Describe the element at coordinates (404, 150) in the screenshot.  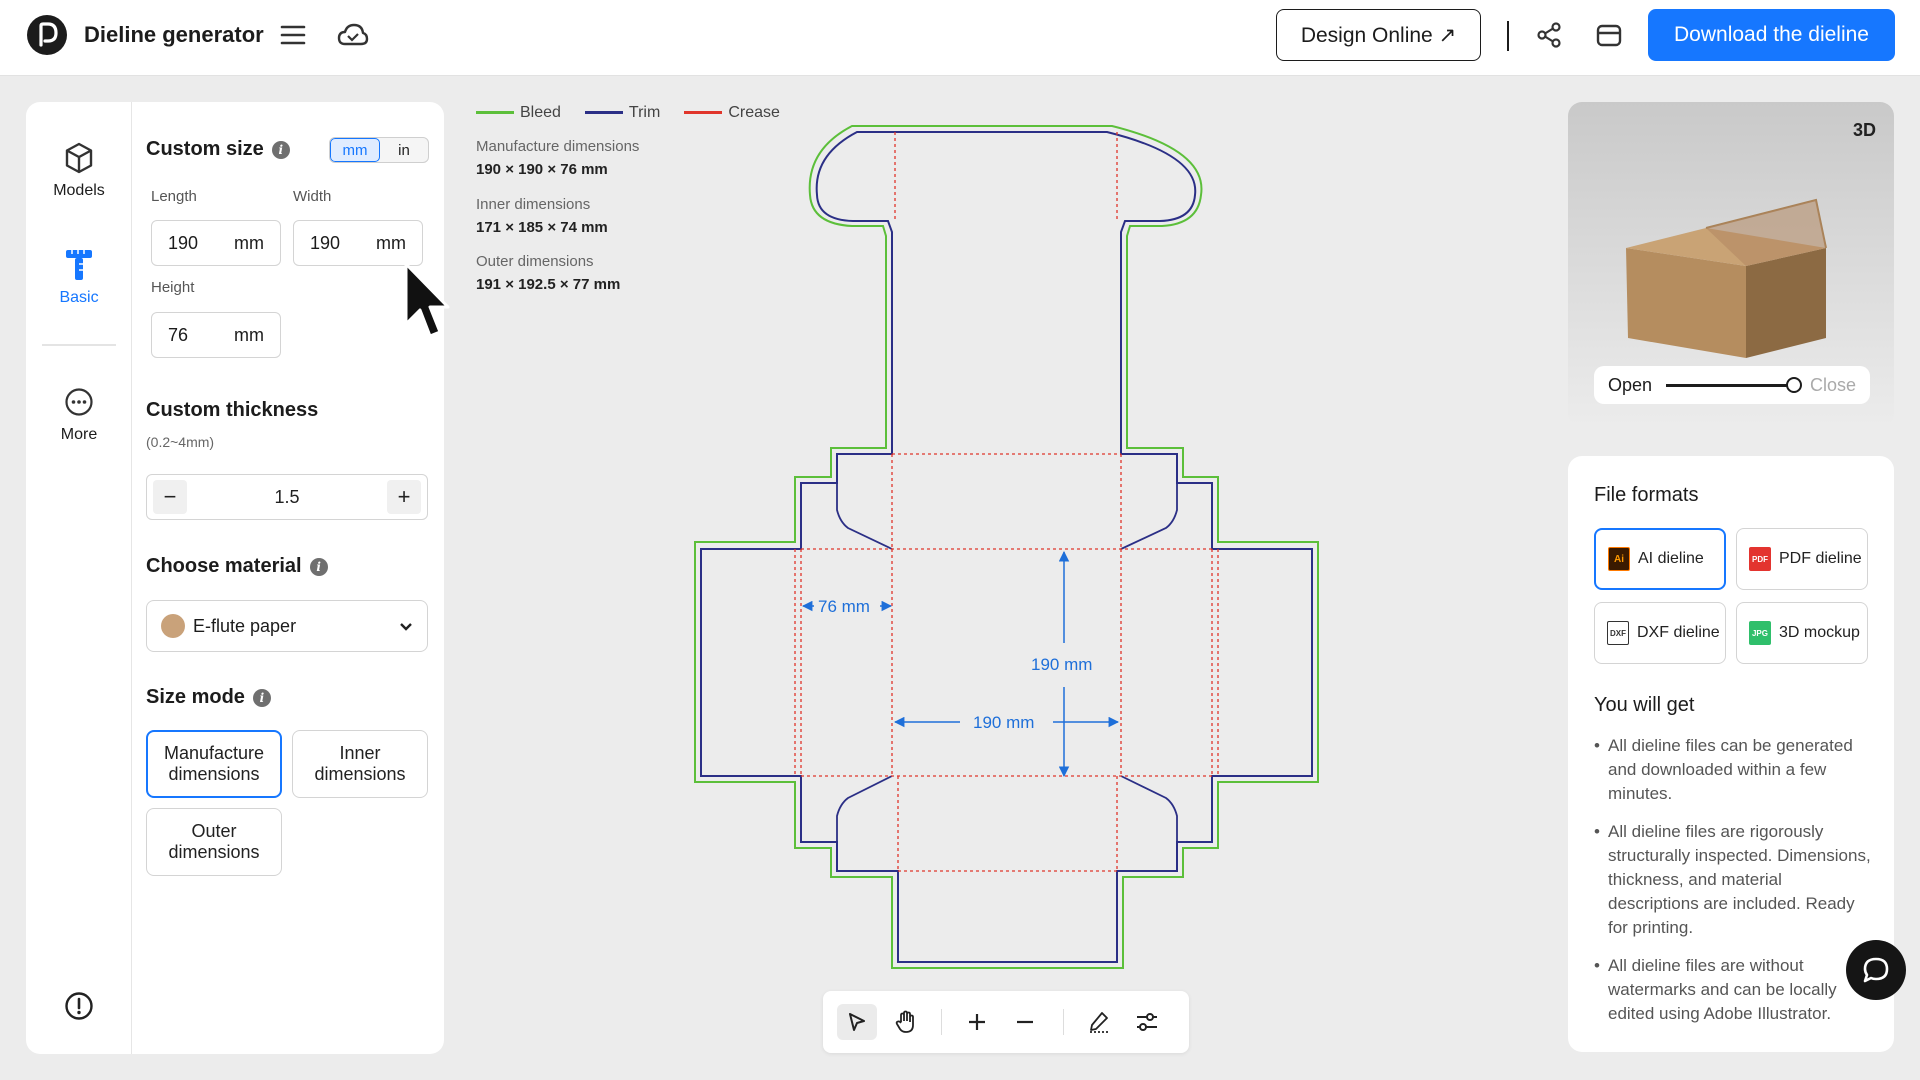
I see `unit-in-option: in` at that location.